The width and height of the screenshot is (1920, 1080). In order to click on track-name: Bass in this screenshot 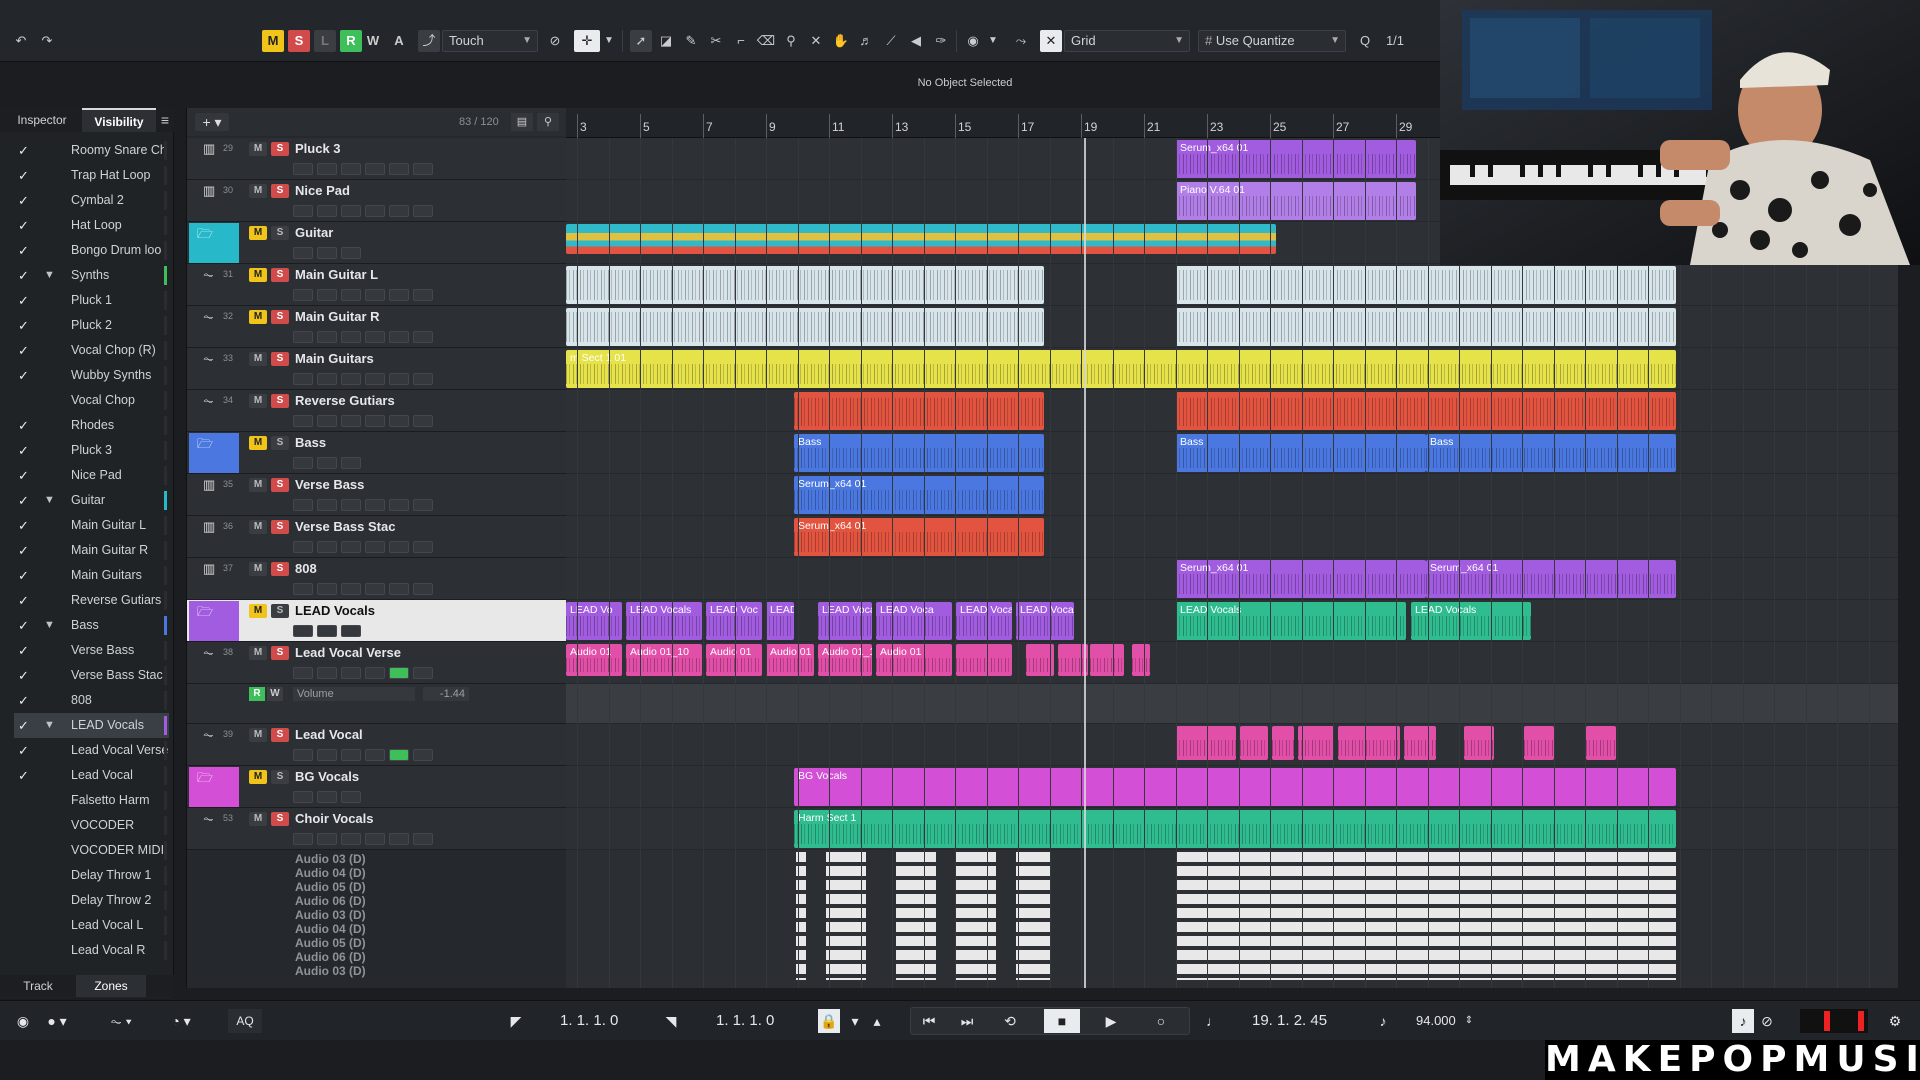, I will do `click(310, 442)`.